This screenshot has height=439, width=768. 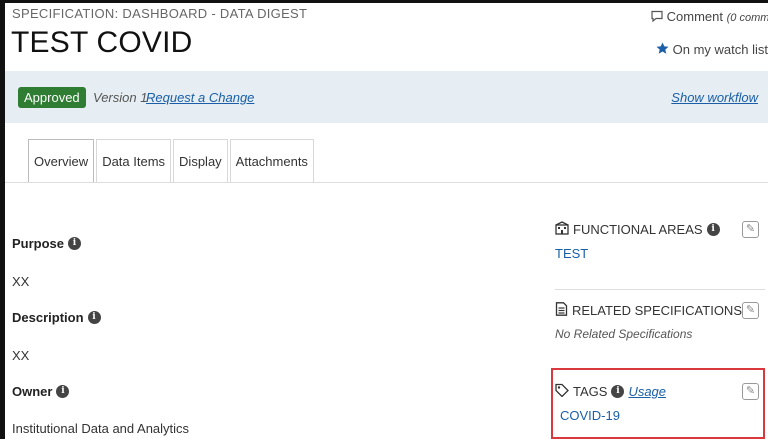 I want to click on edit-tags-button: ✎, so click(x=750, y=391).